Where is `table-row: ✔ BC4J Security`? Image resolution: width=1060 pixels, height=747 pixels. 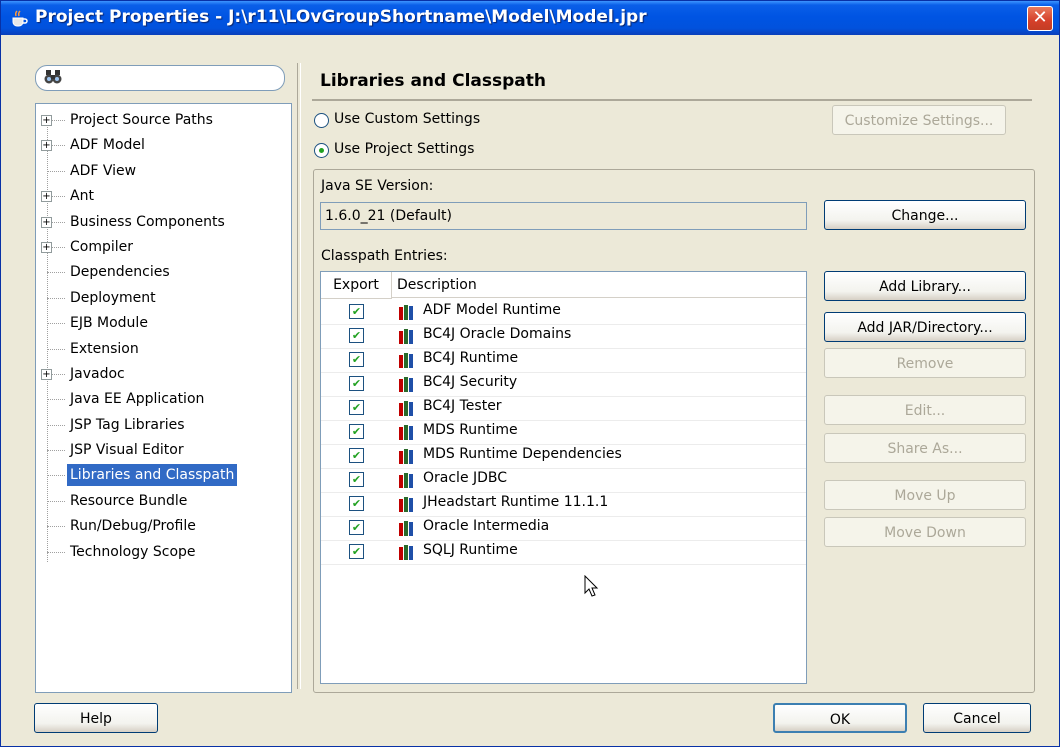 table-row: ✔ BC4J Security is located at coordinates (563, 384).